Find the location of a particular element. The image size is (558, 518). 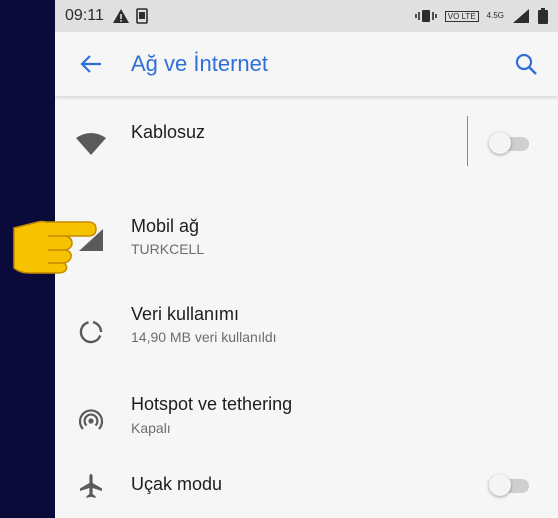

network-type: 4.5G is located at coordinates (495, 15).